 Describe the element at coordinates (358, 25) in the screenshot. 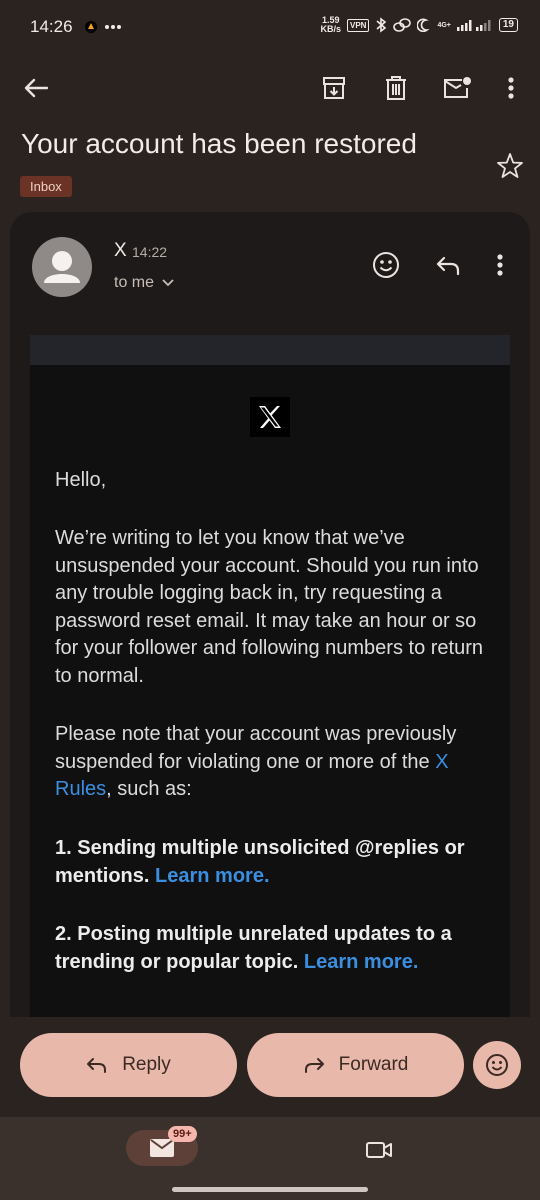

I see `vpn-badge: VPN` at that location.